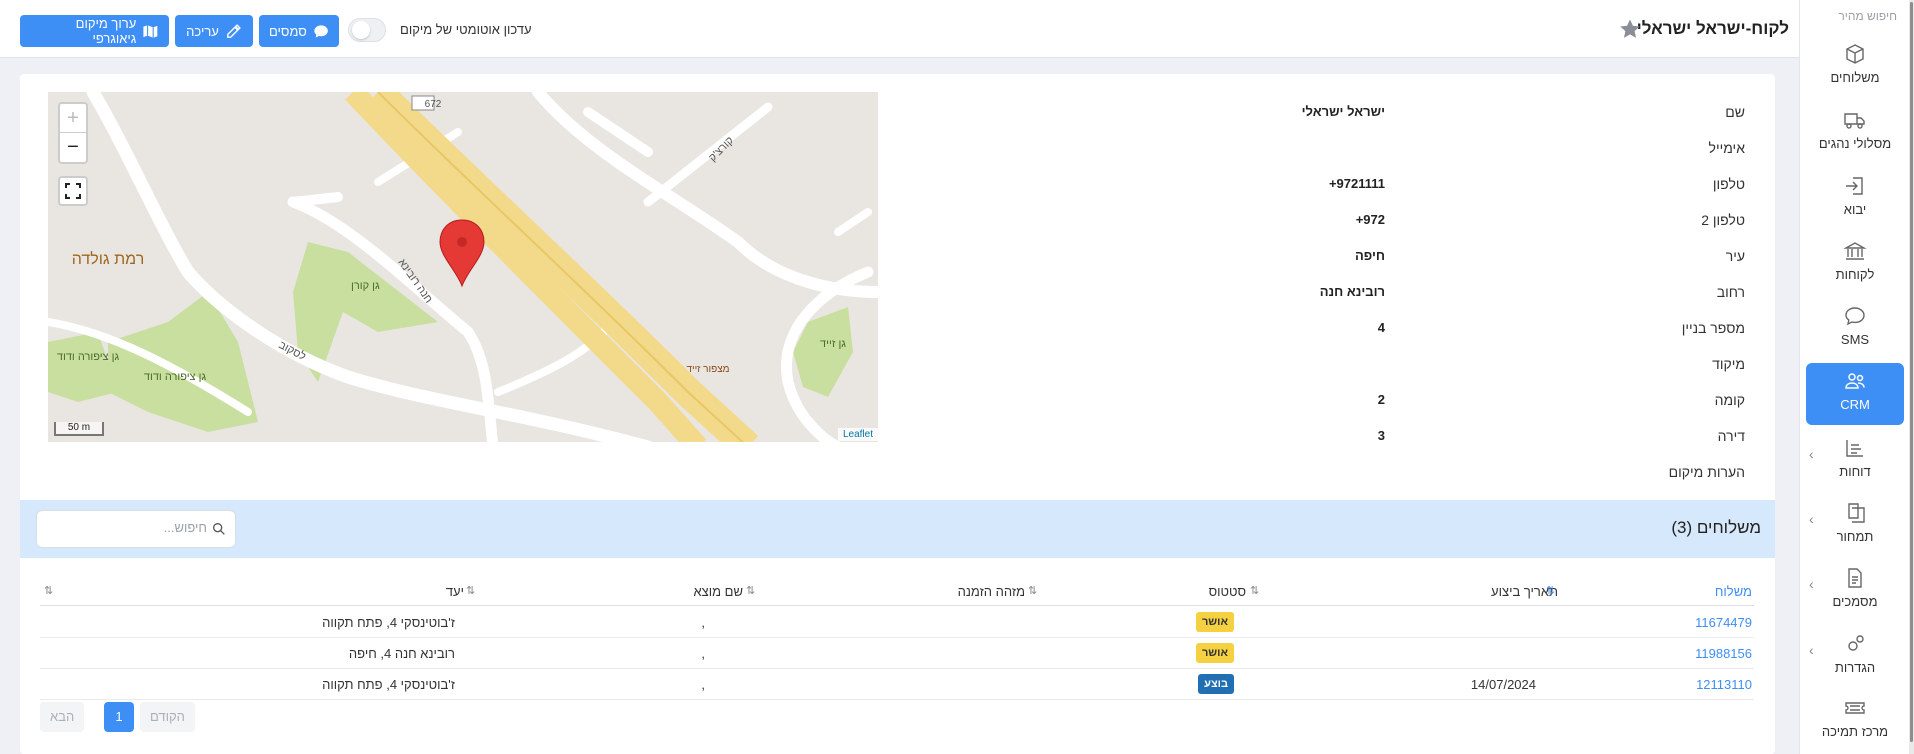 Image resolution: width=1914 pixels, height=754 pixels. Describe the element at coordinates (1216, 684) in the screenshot. I see `status-badge: בוצע` at that location.